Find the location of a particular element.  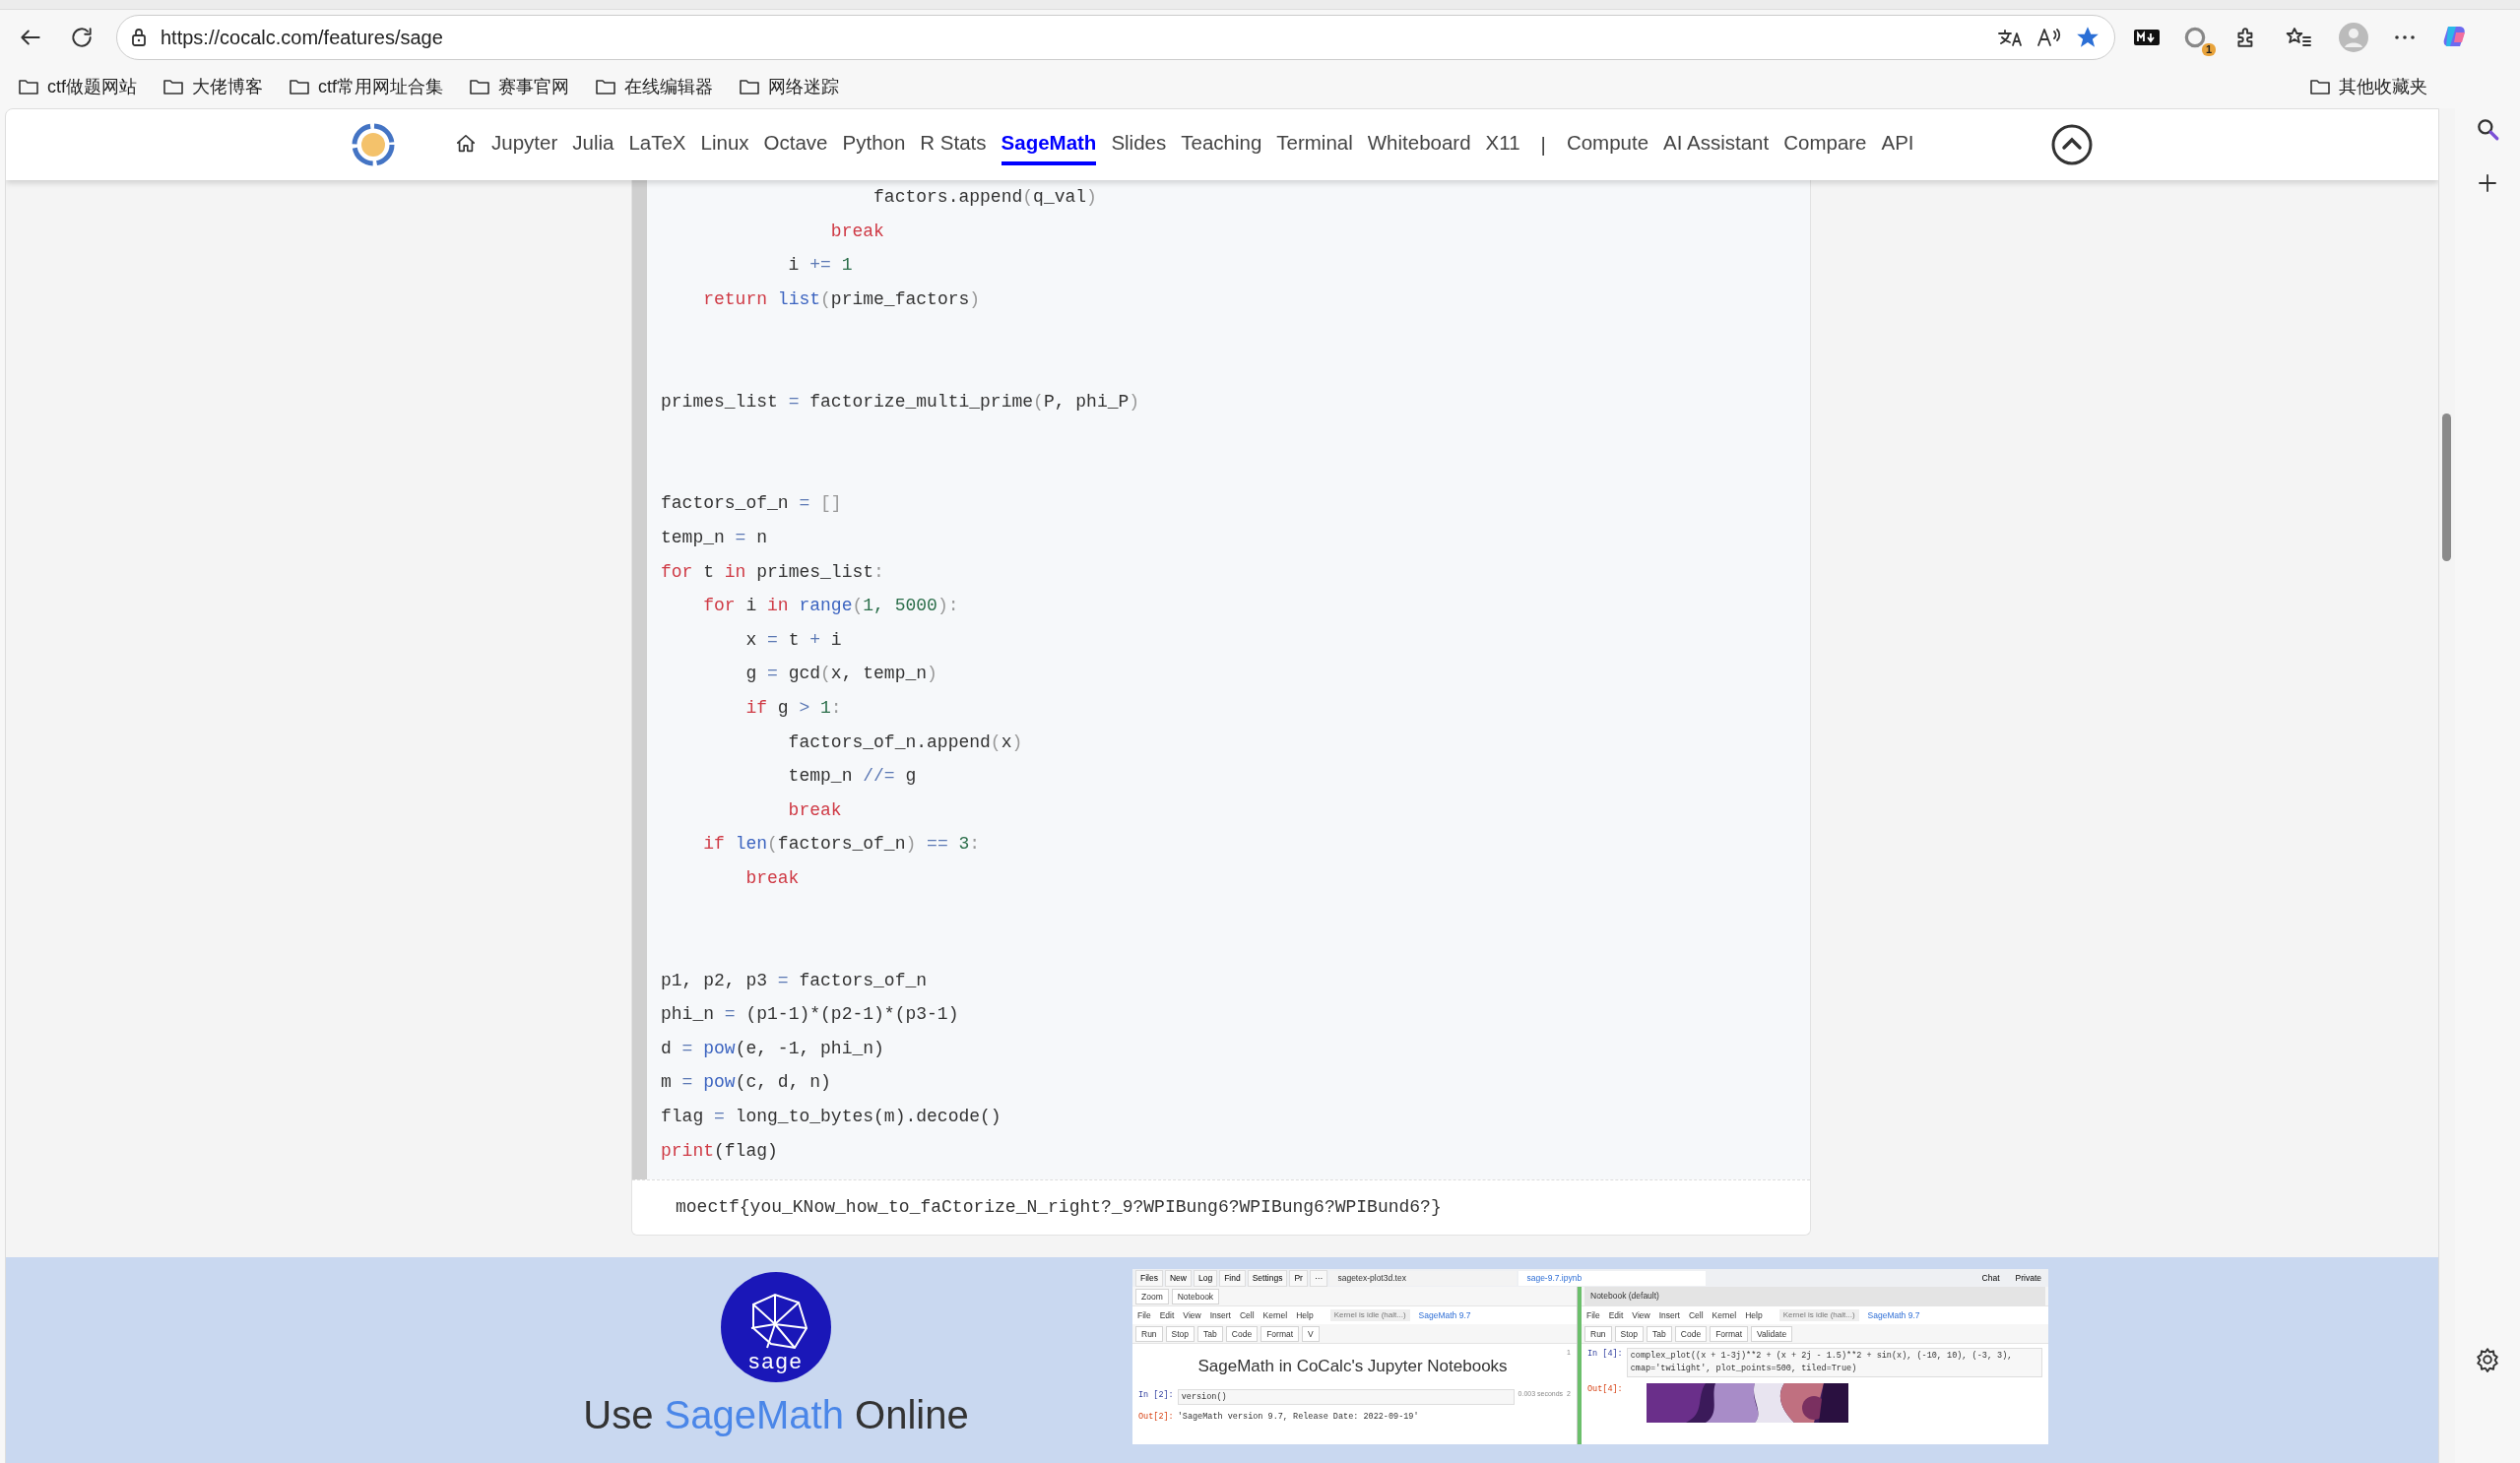

code-line: factors_of_n.append(x) is located at coordinates (905, 742).